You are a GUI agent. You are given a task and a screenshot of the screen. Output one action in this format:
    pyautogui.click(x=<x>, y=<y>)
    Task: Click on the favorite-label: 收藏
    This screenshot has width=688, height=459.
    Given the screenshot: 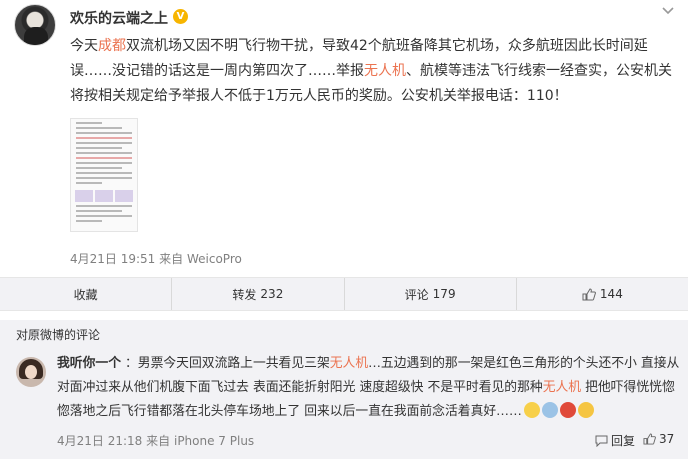 What is the action you would take?
    pyautogui.click(x=85, y=294)
    